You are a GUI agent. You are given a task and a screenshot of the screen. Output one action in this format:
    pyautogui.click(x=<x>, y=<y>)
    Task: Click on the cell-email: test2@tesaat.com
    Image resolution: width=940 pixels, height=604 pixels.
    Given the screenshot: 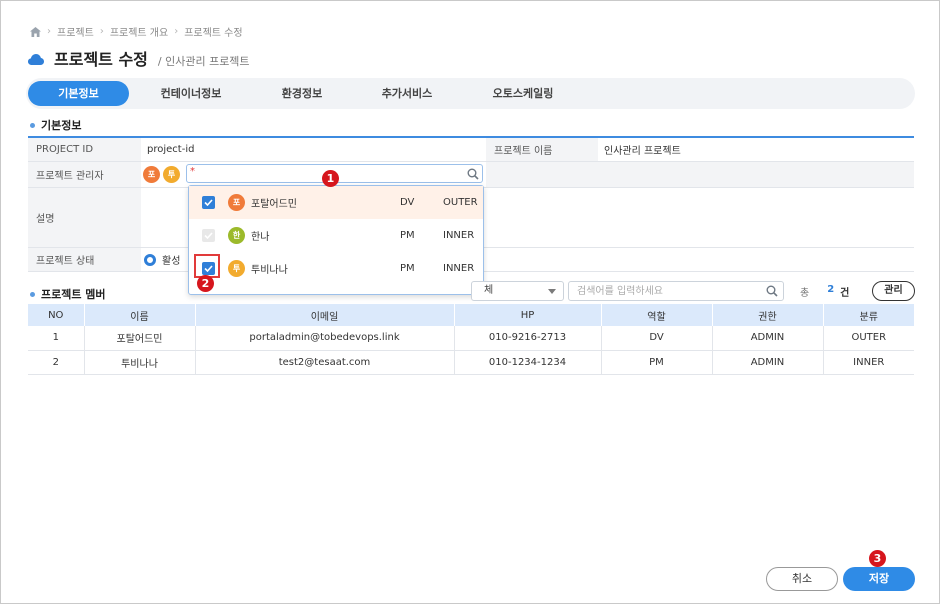 What is the action you would take?
    pyautogui.click(x=325, y=362)
    